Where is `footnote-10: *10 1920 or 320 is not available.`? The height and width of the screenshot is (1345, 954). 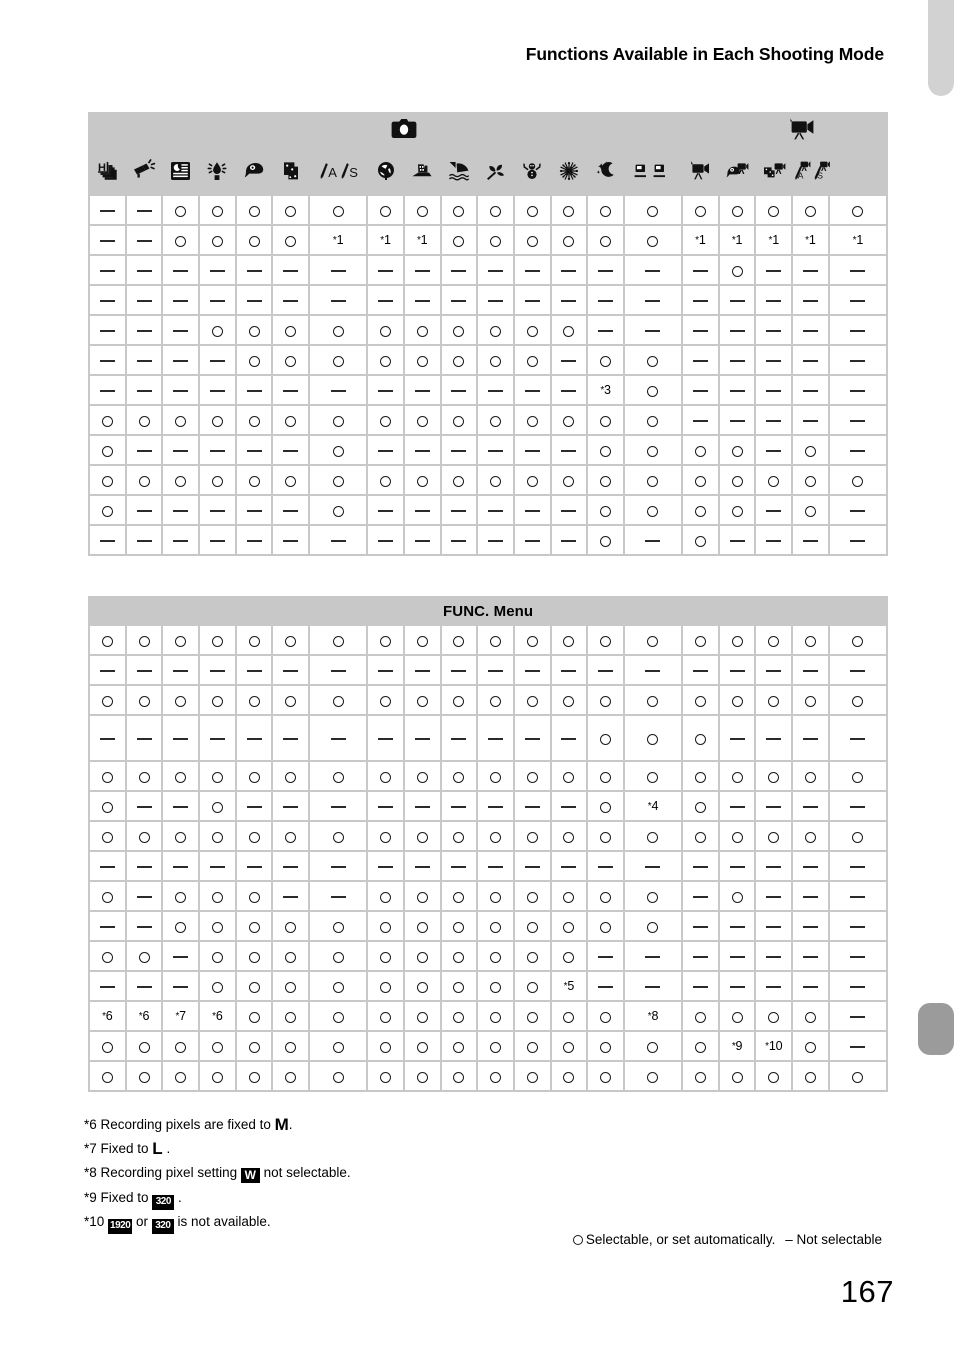 footnote-10: *10 1920 or 320 is not available. is located at coordinates (217, 1222).